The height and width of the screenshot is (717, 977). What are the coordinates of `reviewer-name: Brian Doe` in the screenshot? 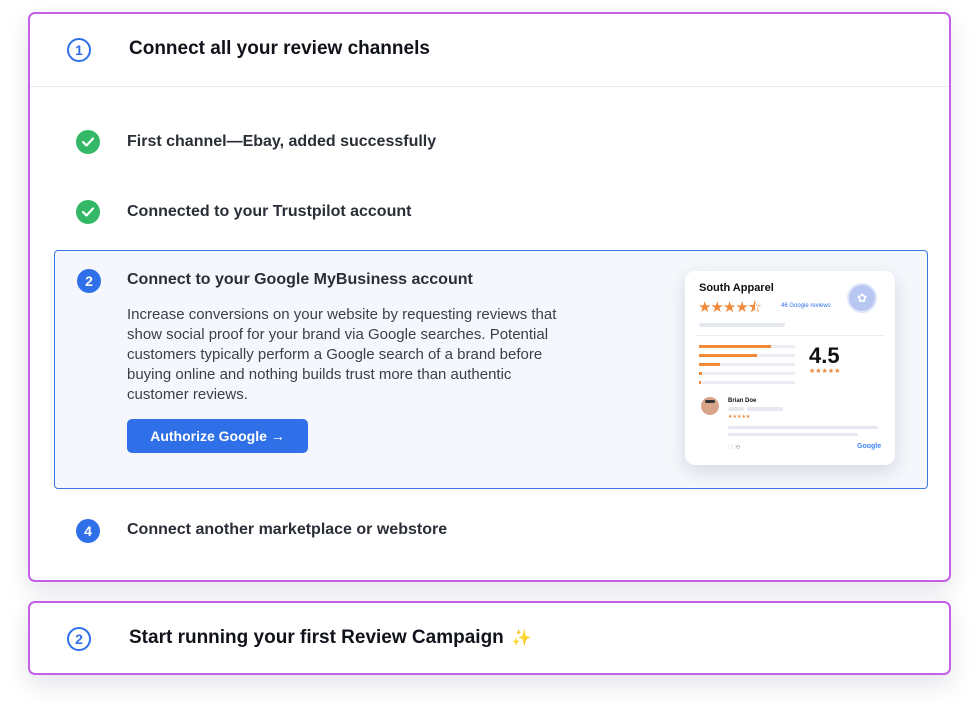 It's located at (742, 401).